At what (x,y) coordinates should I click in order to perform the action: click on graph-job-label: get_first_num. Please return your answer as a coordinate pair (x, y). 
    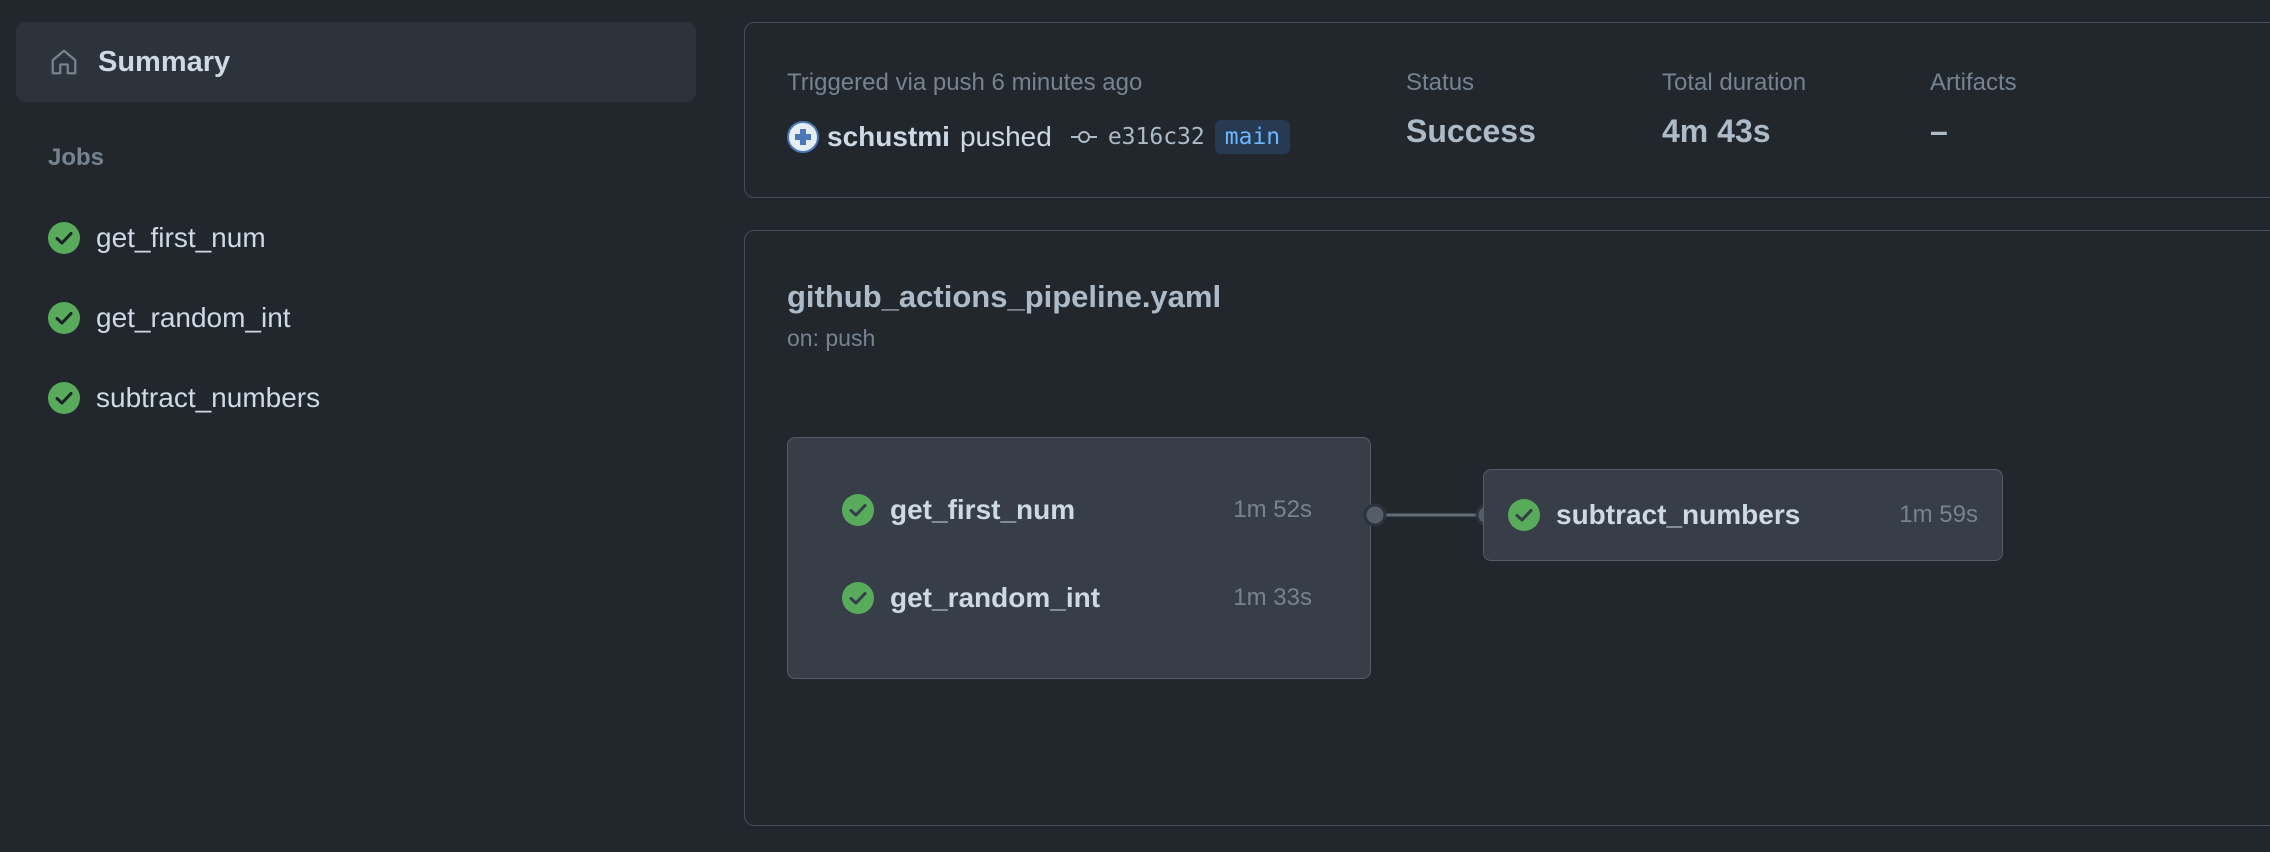
    Looking at the image, I should click on (983, 509).